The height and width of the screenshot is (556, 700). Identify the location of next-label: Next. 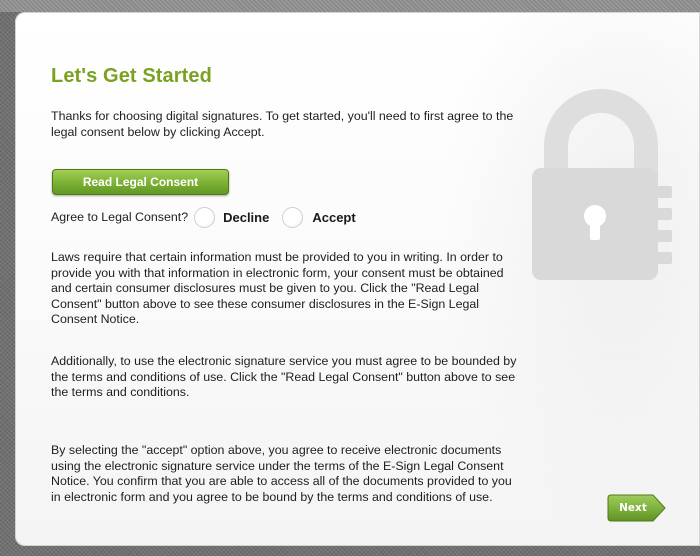
(633, 508).